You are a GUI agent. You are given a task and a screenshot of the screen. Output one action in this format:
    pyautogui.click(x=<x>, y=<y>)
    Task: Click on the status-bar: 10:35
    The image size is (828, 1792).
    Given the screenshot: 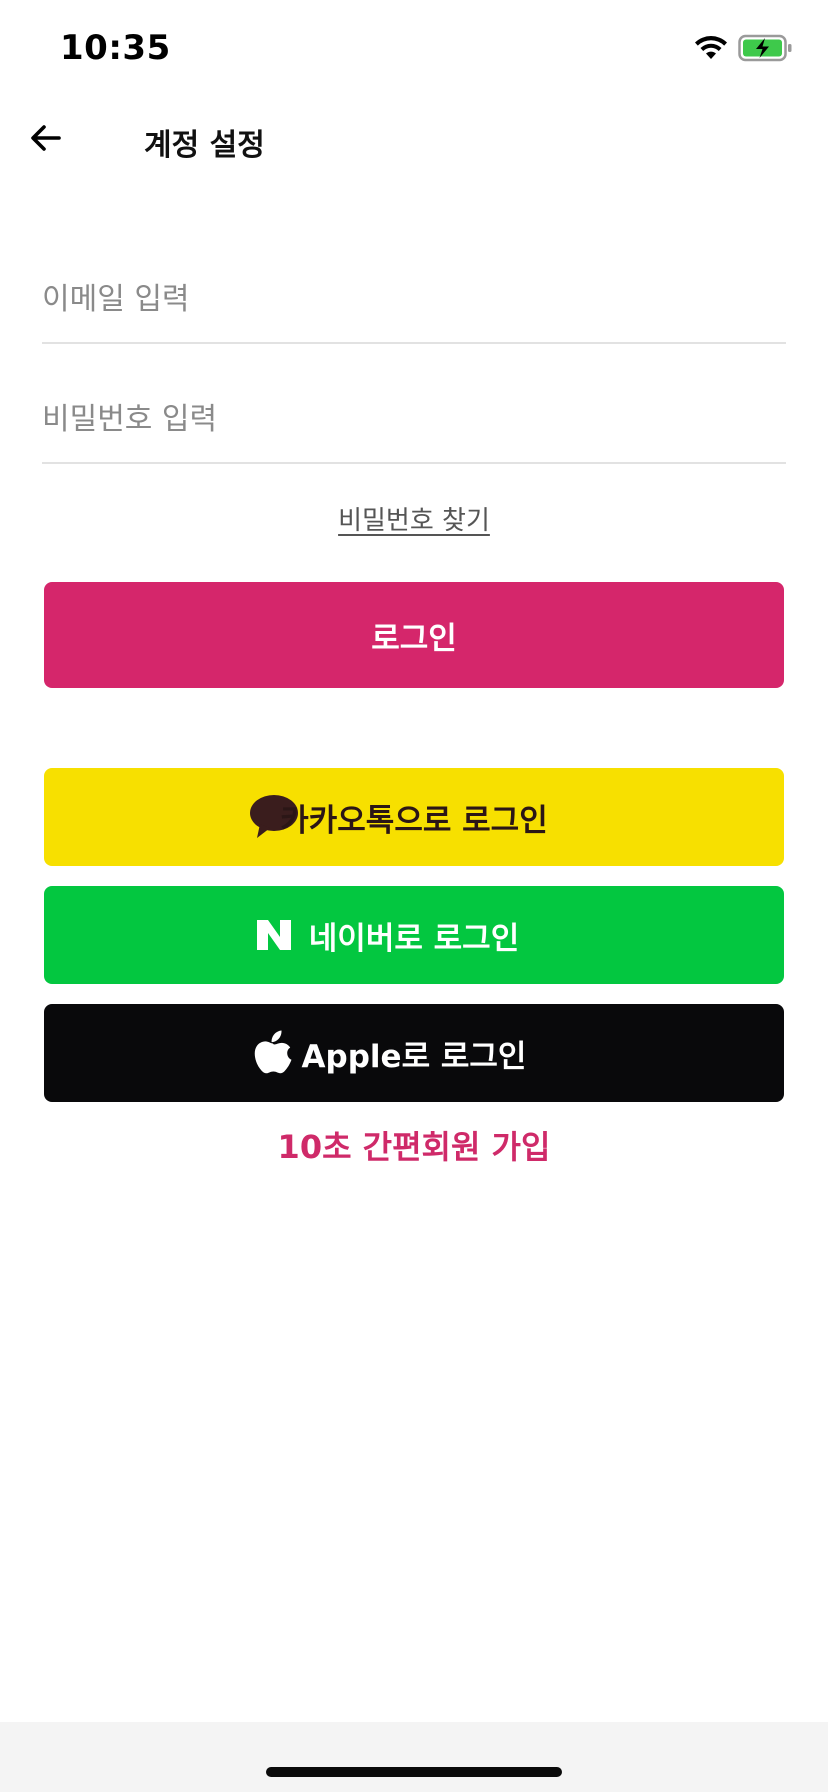 What is the action you would take?
    pyautogui.click(x=414, y=50)
    